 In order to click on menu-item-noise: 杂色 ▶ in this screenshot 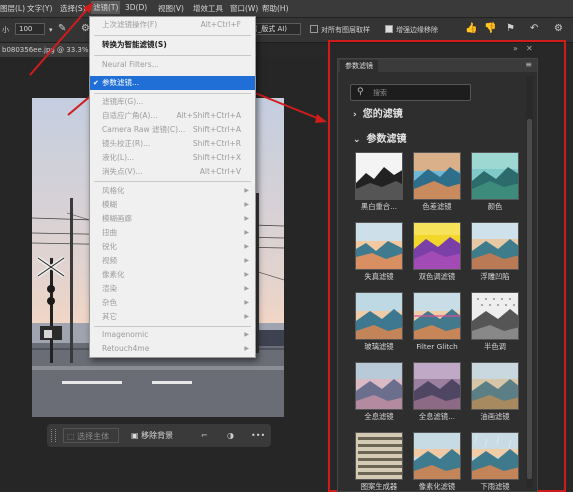, I will do `click(172, 303)`.